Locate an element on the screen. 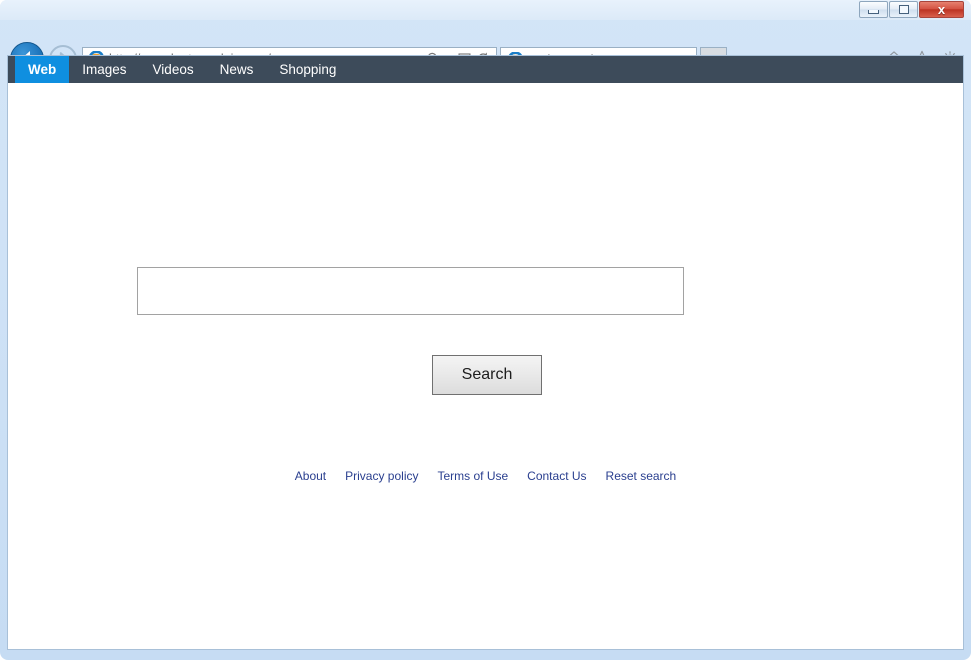  title-bar: x is located at coordinates (485, 10).